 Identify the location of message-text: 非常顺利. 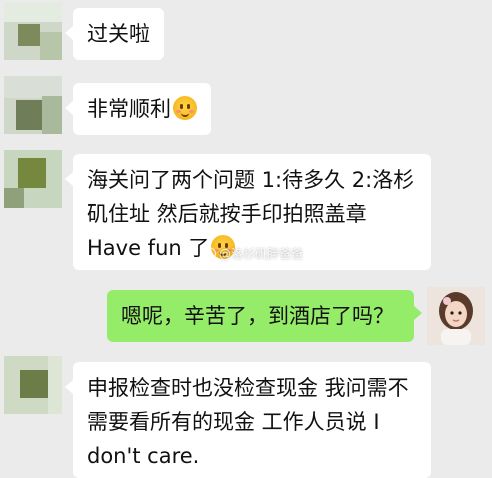
(129, 109).